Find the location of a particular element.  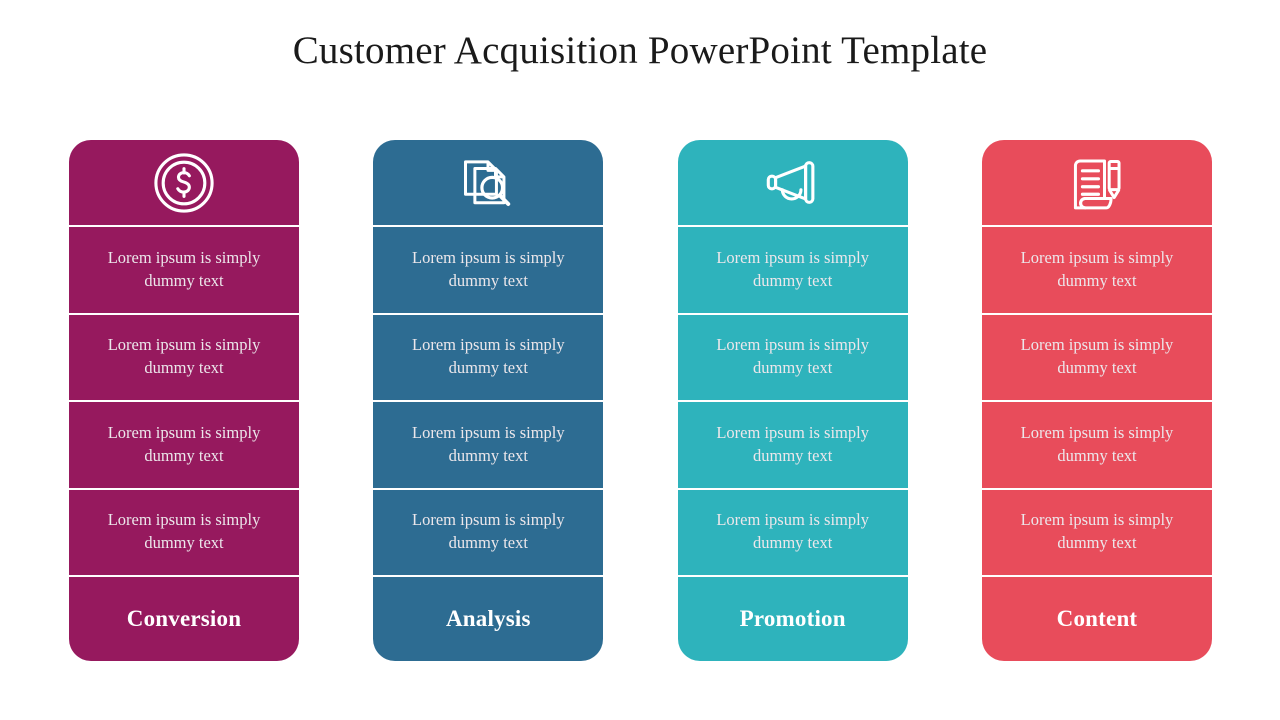

card-footer-label: Conversion is located at coordinates (184, 618).